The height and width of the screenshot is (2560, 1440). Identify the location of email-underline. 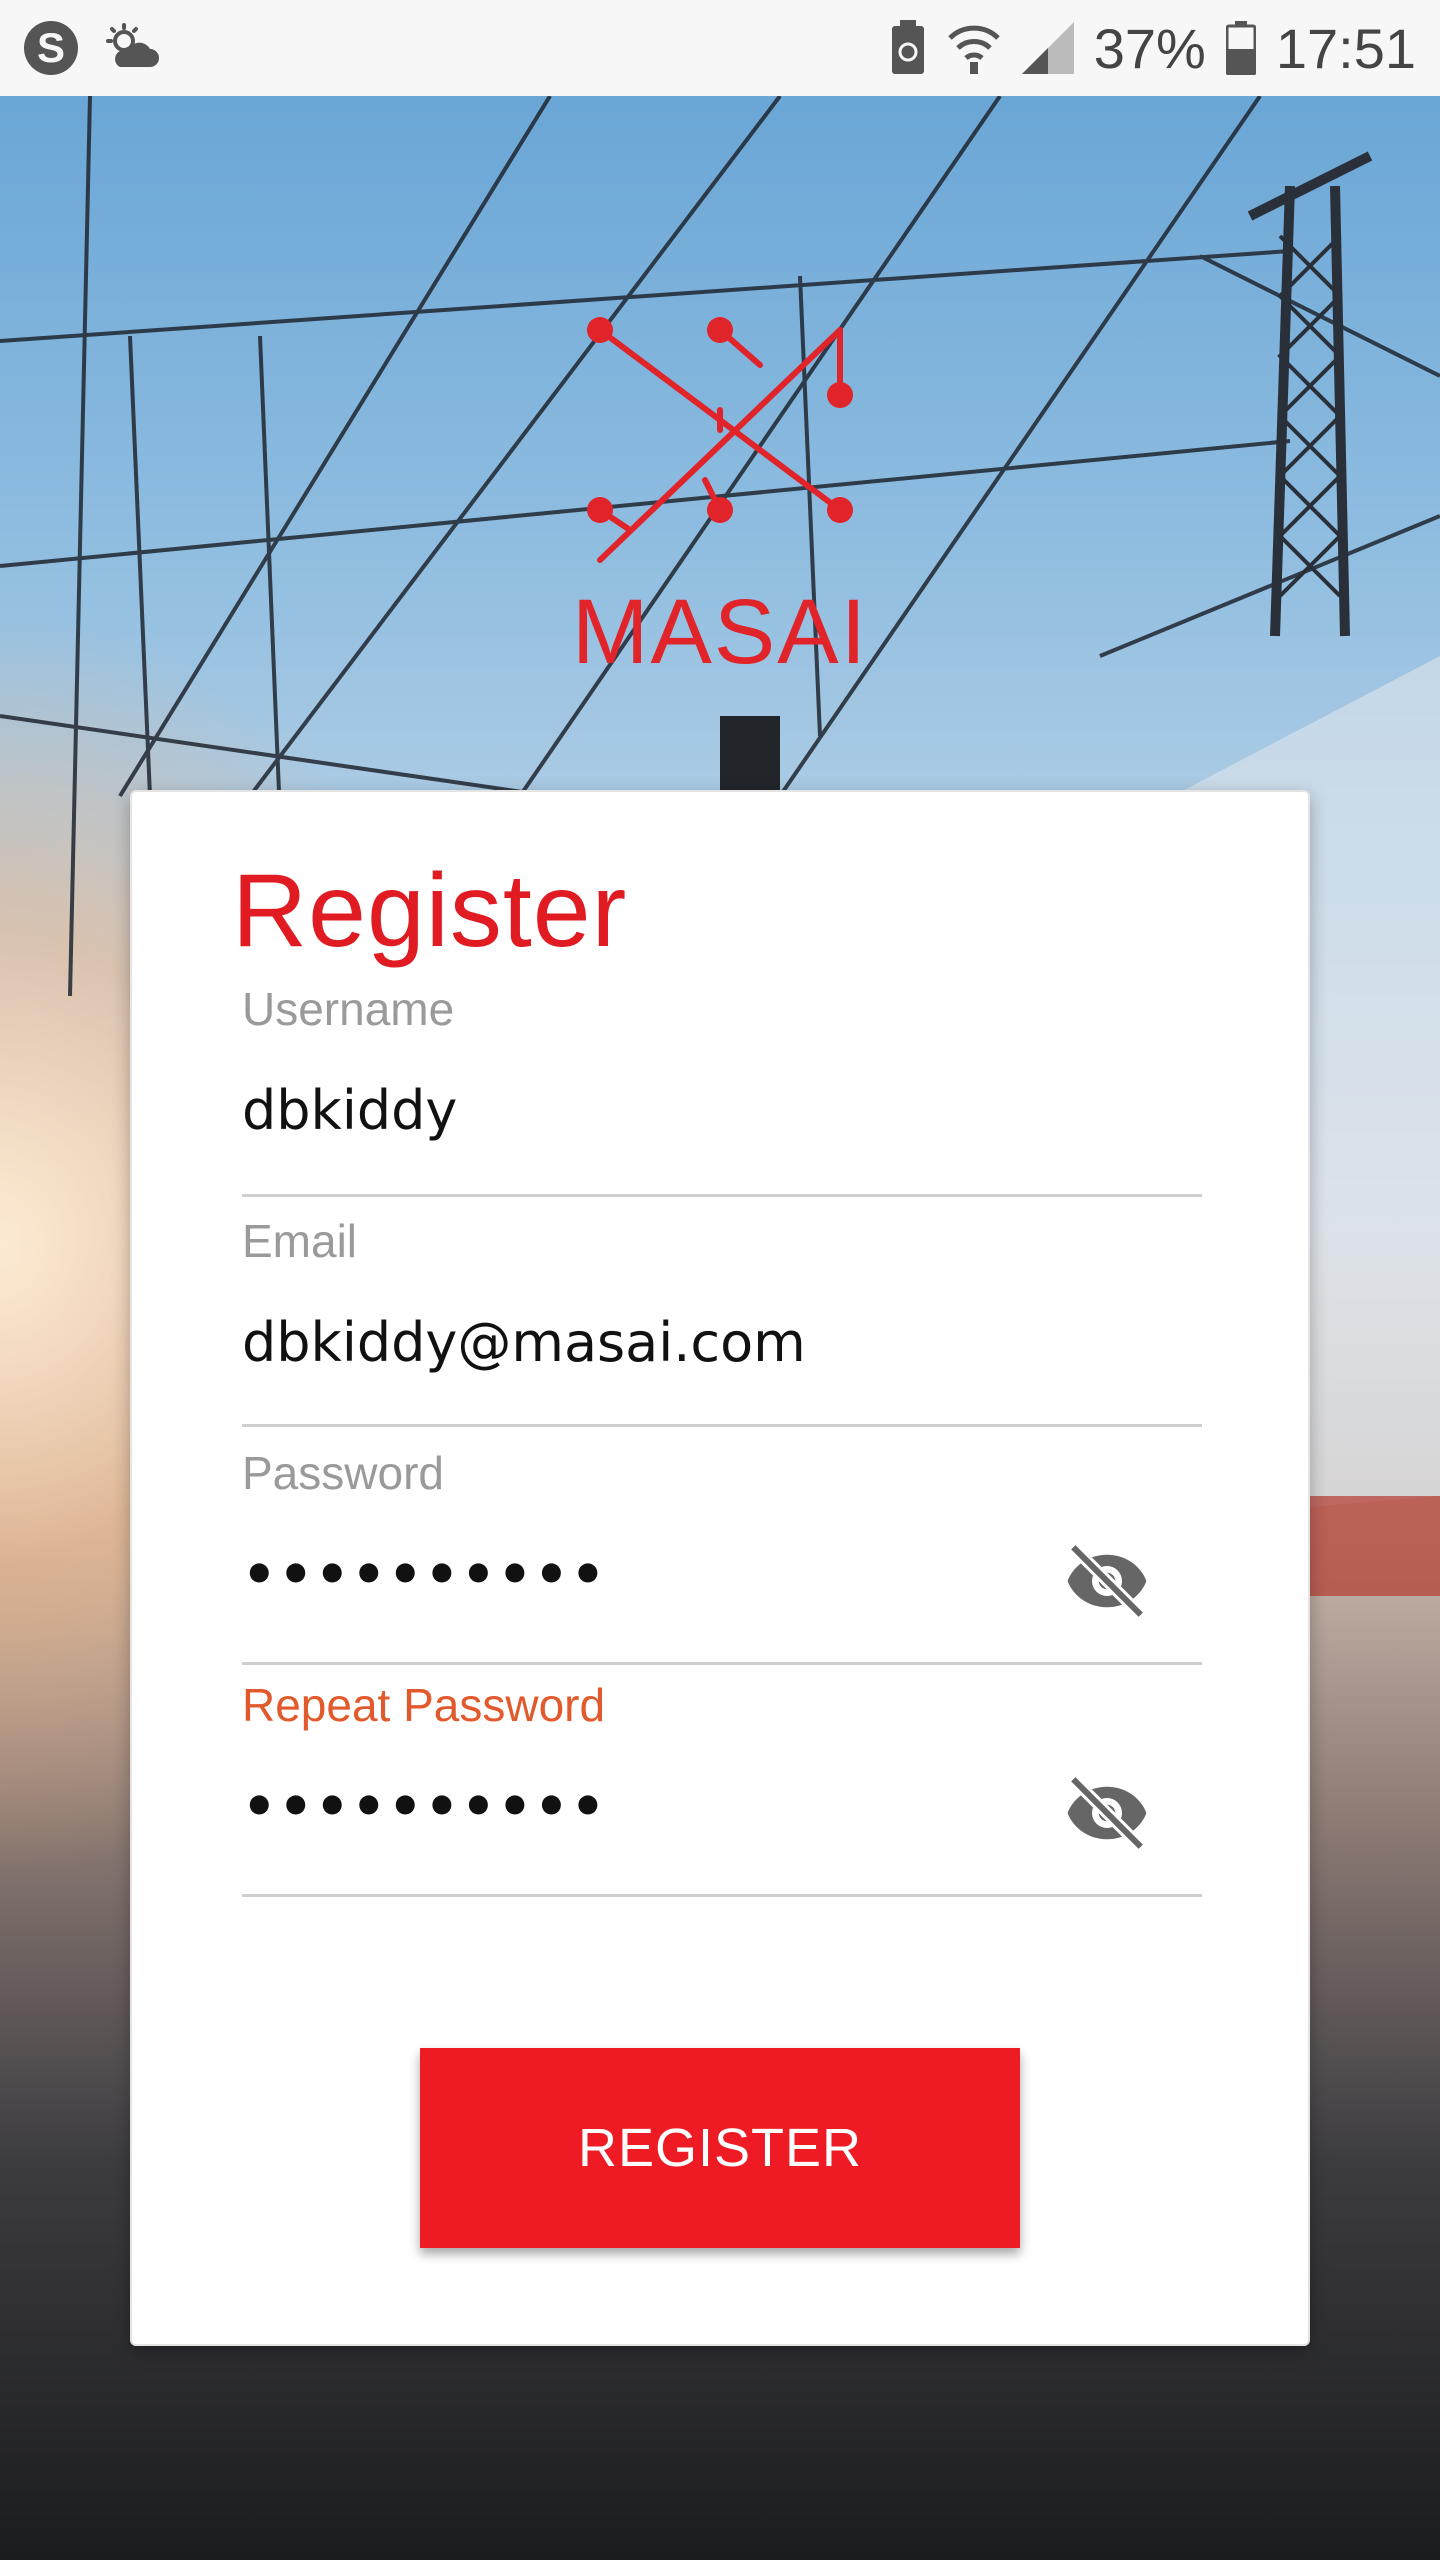
(722, 1425).